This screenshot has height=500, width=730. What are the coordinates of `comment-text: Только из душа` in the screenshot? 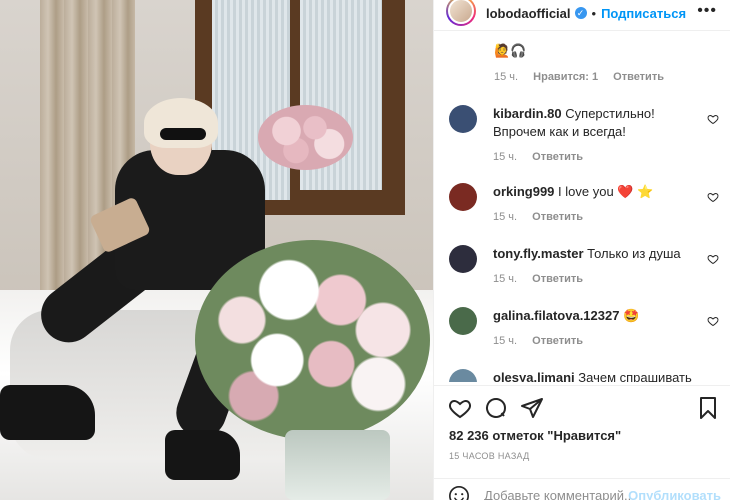 It's located at (634, 253).